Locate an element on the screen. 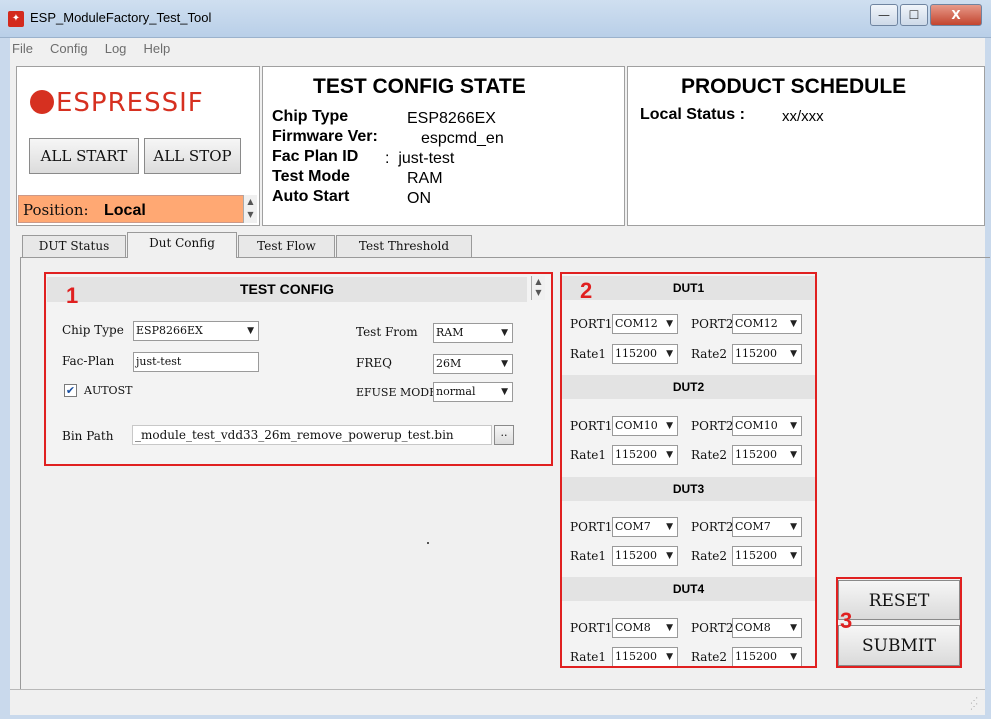 The height and width of the screenshot is (719, 991). title-bar: ✦ ESP_ModuleFactory_Test_Tool — ☐ X is located at coordinates (495, 19).